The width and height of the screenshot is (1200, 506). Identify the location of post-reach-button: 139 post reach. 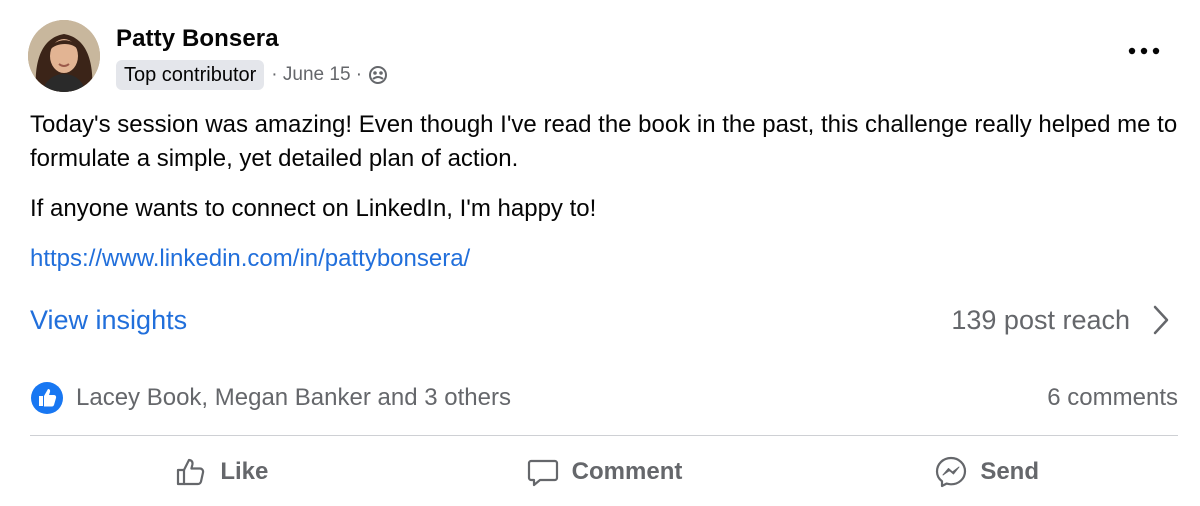
(1060, 320).